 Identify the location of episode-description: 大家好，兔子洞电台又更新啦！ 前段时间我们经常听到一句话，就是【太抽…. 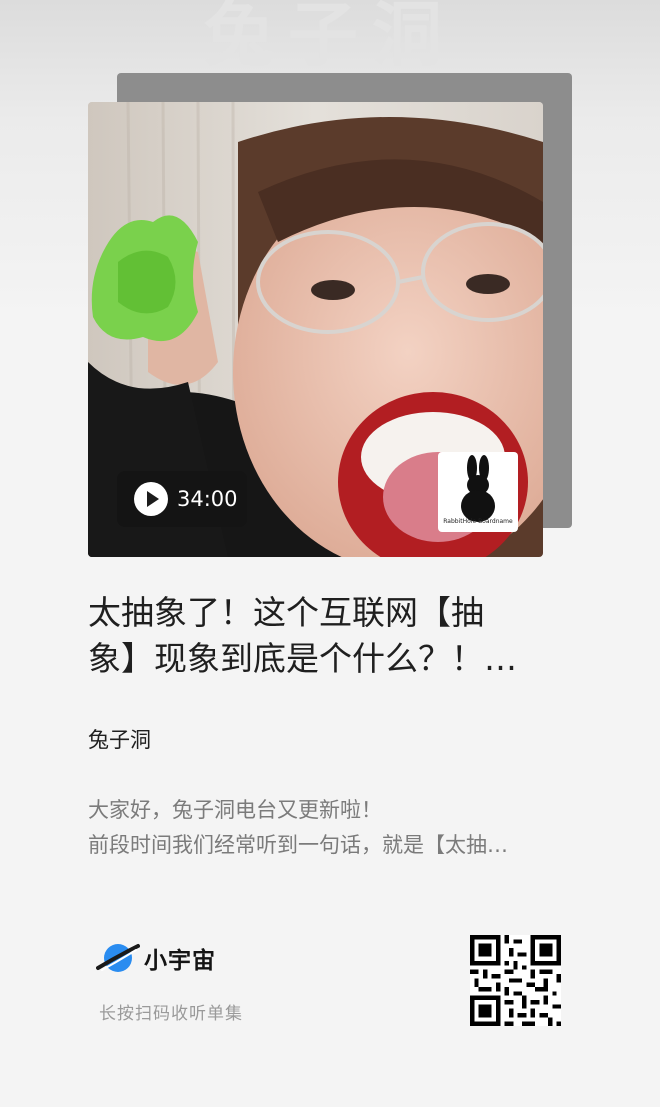
(333, 828).